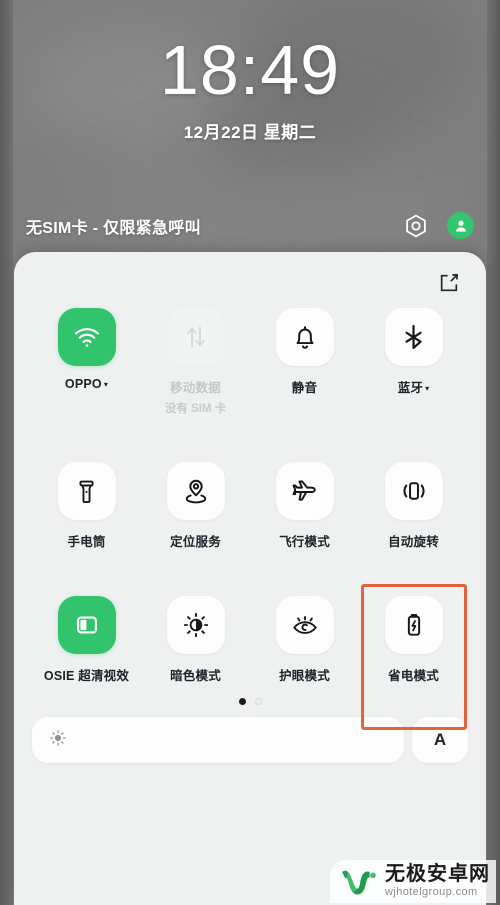 This screenshot has height=905, width=500. What do you see at coordinates (304, 676) in the screenshot?
I see `tile-label-eye-care: 护眼模式` at bounding box center [304, 676].